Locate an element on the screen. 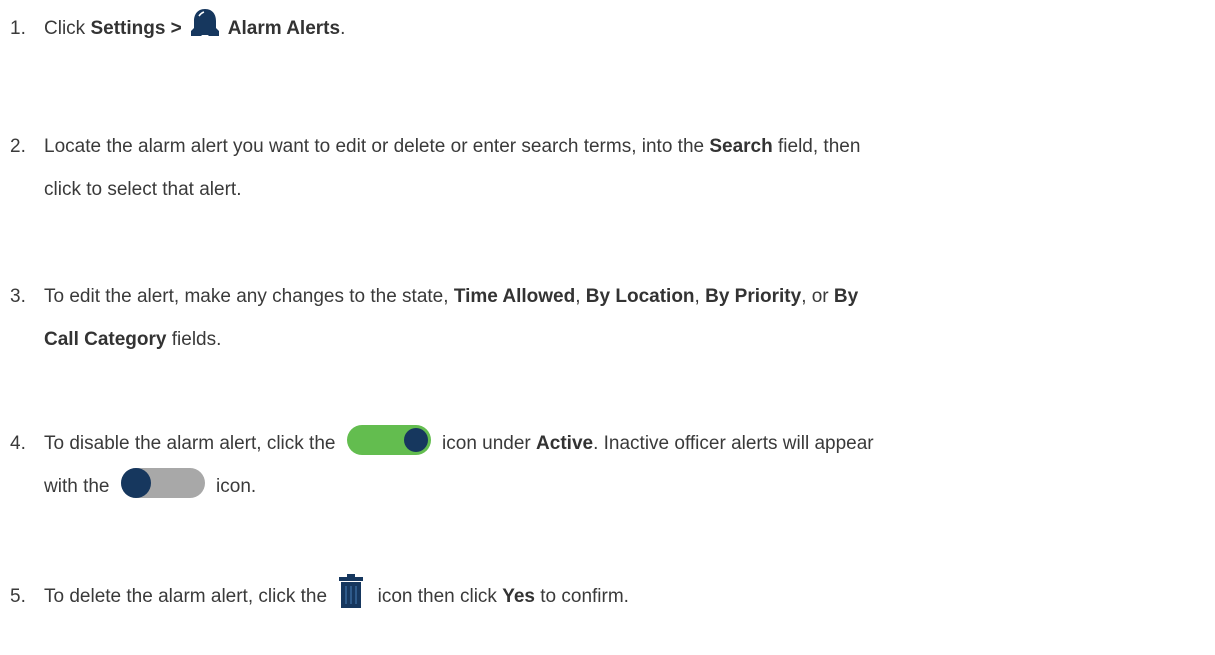  trash-icon is located at coordinates (351, 590).